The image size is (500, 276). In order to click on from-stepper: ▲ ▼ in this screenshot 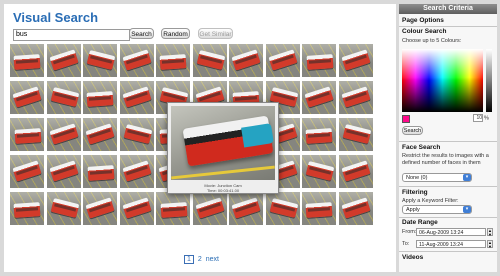, I will do `click(490, 232)`.